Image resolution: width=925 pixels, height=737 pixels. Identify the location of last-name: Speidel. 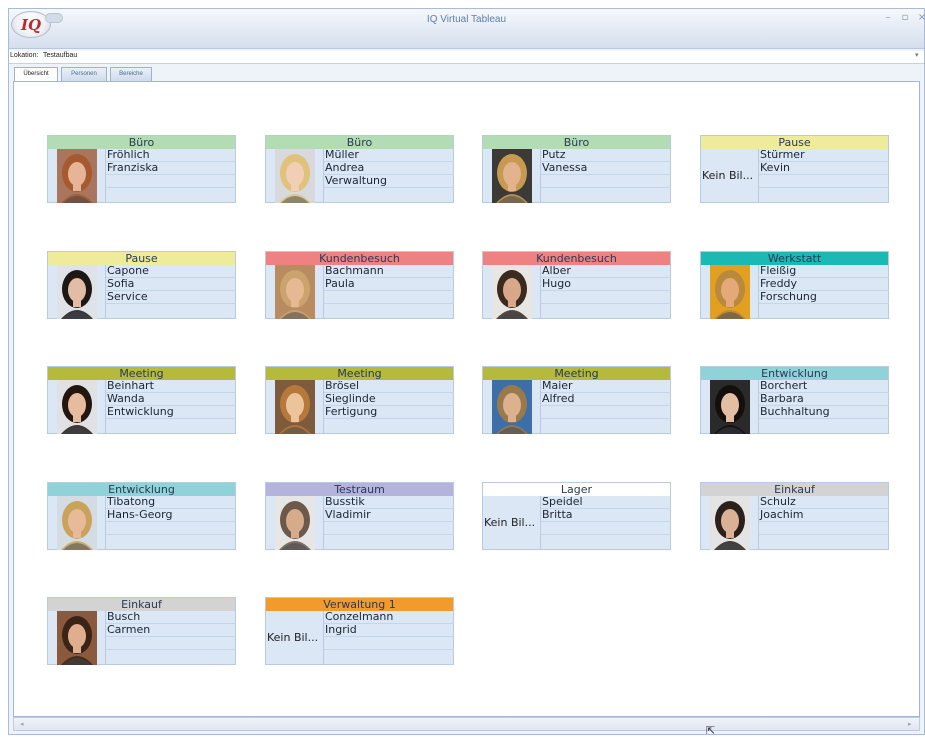
(606, 502).